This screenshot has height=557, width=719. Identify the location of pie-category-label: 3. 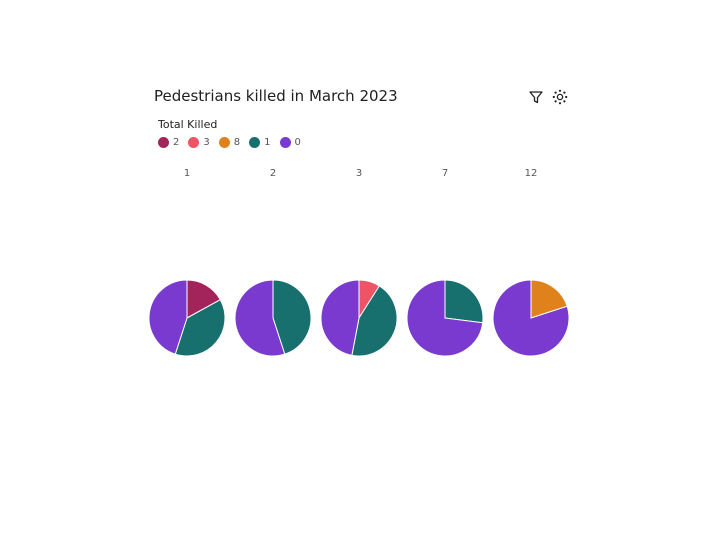
(359, 173).